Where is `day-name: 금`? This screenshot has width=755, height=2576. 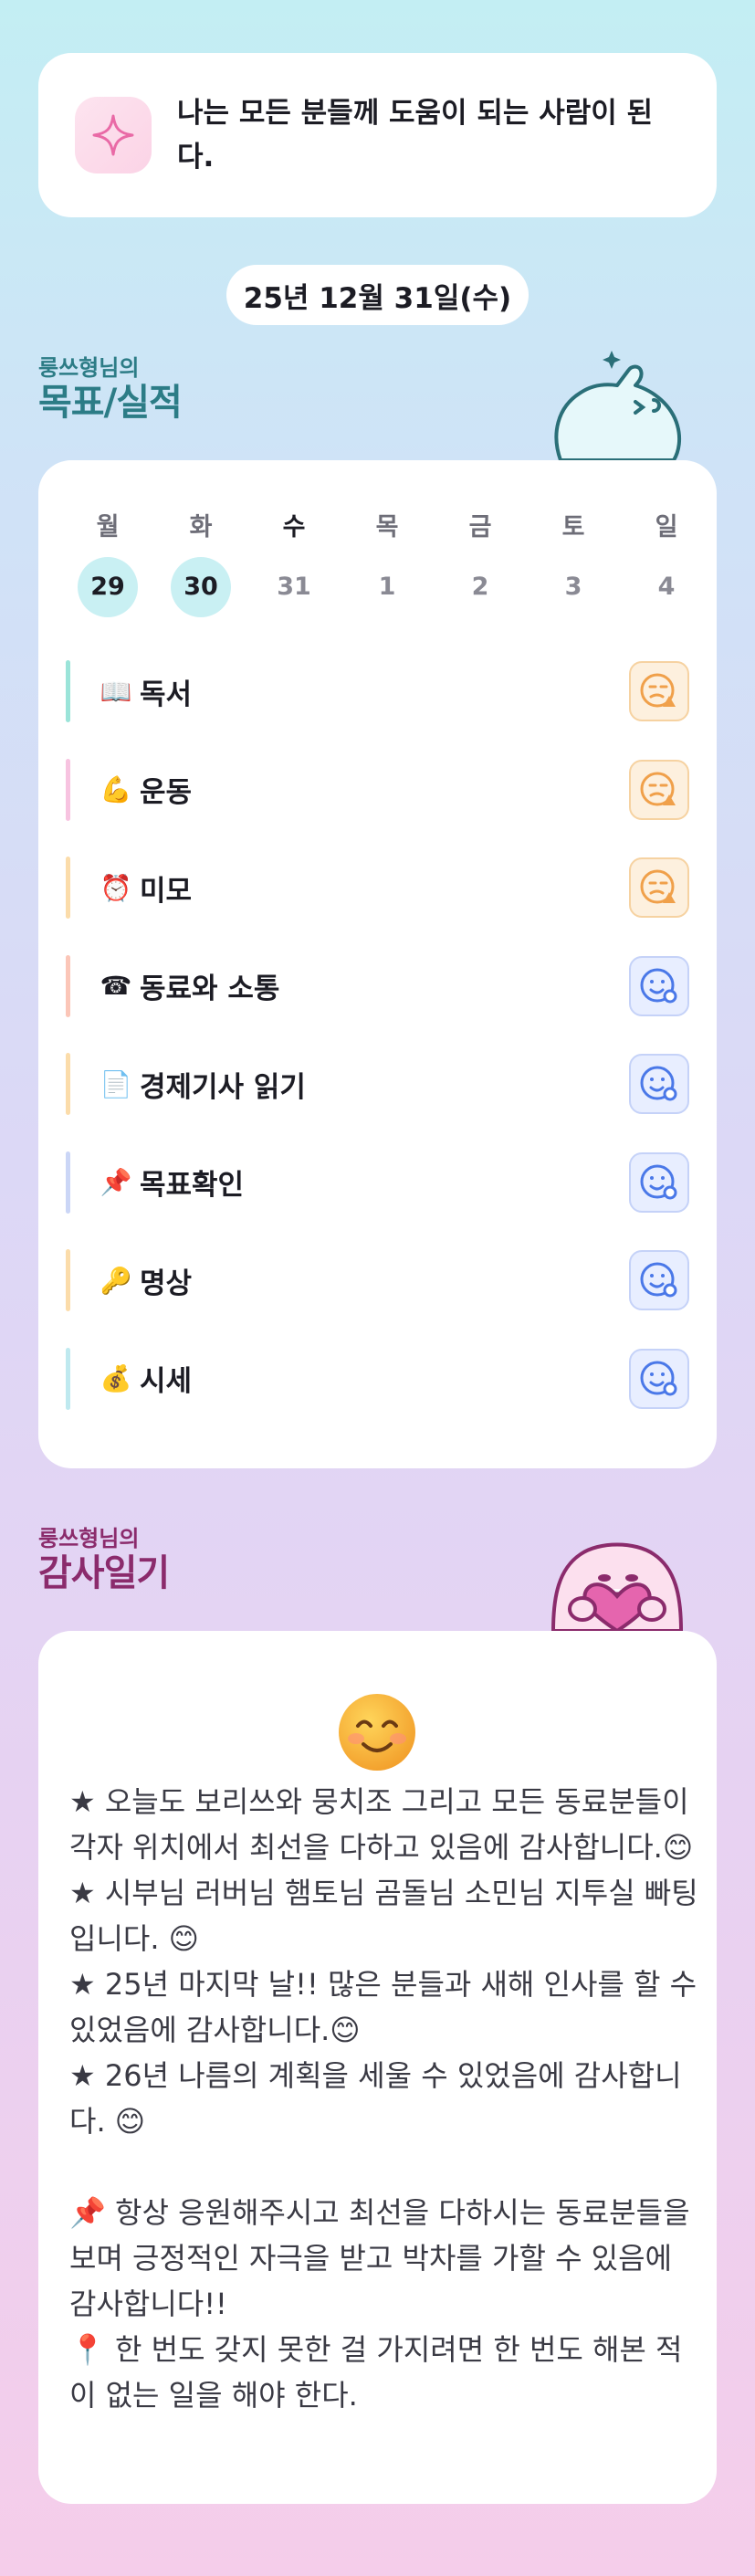
day-name: 금 is located at coordinates (480, 527).